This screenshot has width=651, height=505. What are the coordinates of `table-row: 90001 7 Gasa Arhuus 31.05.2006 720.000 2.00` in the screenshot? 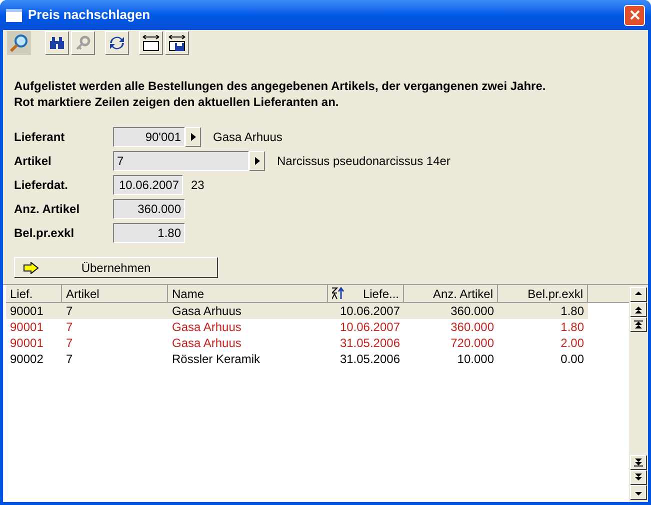 It's located at (317, 343).